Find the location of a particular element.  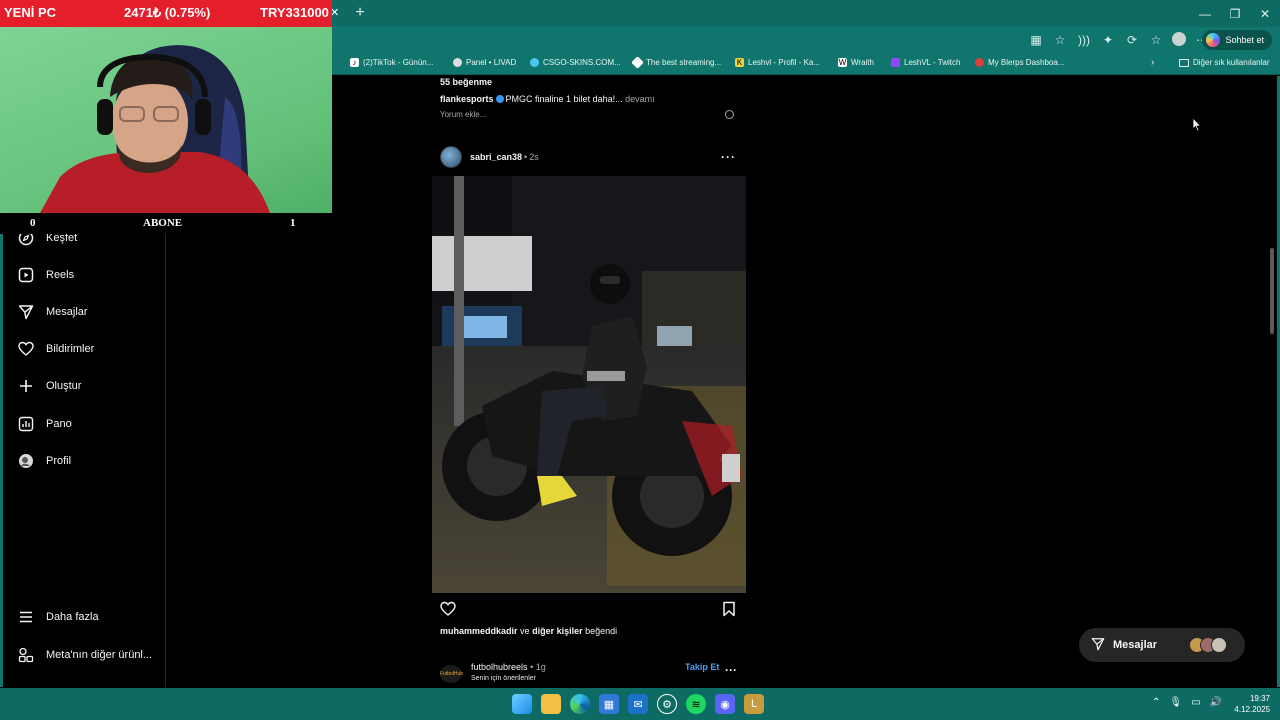

bookmark-livad: Panel • LIVAD is located at coordinates (484, 62).